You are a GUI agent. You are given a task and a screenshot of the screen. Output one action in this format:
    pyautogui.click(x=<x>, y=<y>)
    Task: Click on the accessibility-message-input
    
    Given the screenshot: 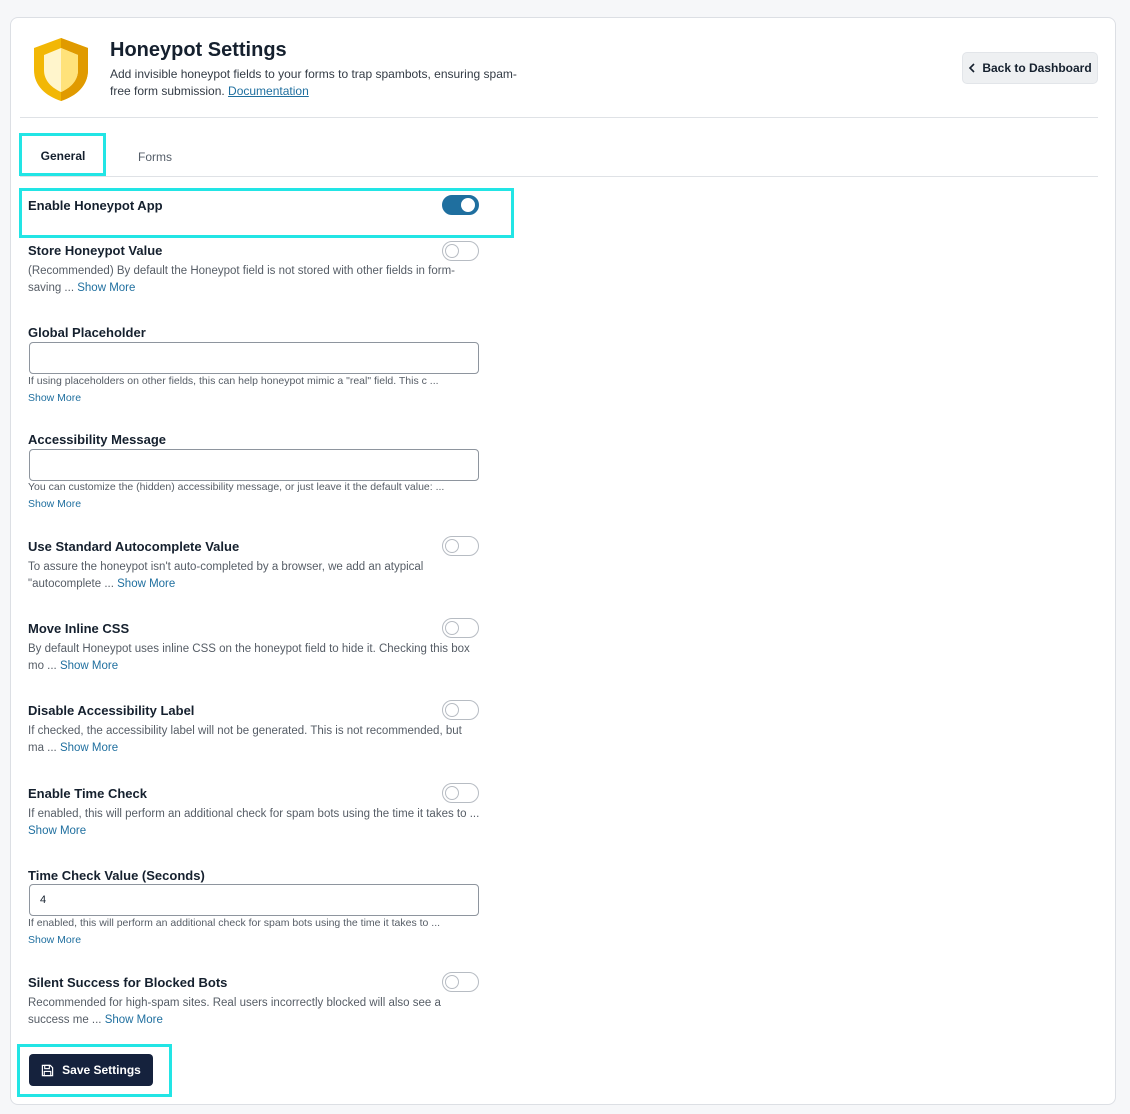 What is the action you would take?
    pyautogui.click(x=254, y=465)
    